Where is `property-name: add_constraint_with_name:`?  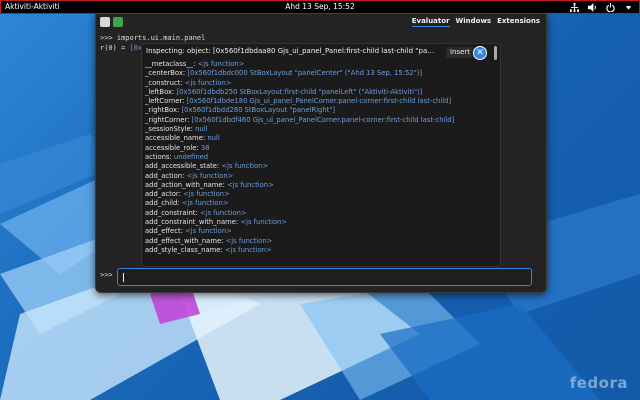 property-name: add_constraint_with_name: is located at coordinates (193, 222).